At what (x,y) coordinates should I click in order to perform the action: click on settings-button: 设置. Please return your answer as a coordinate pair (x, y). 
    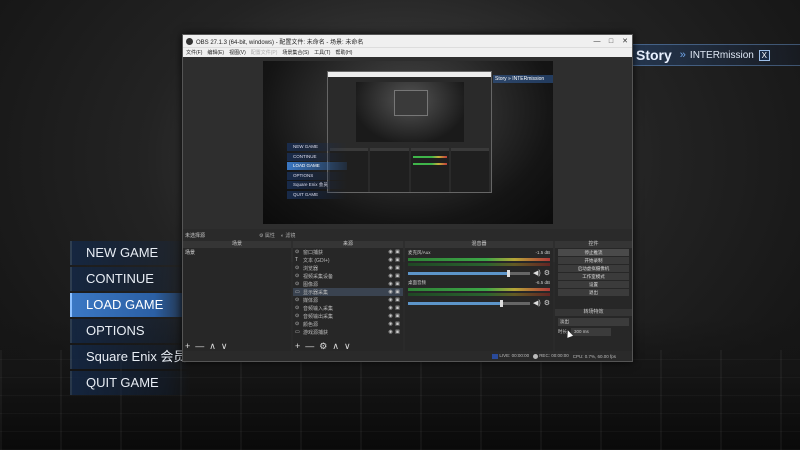
    Looking at the image, I should click on (593, 284).